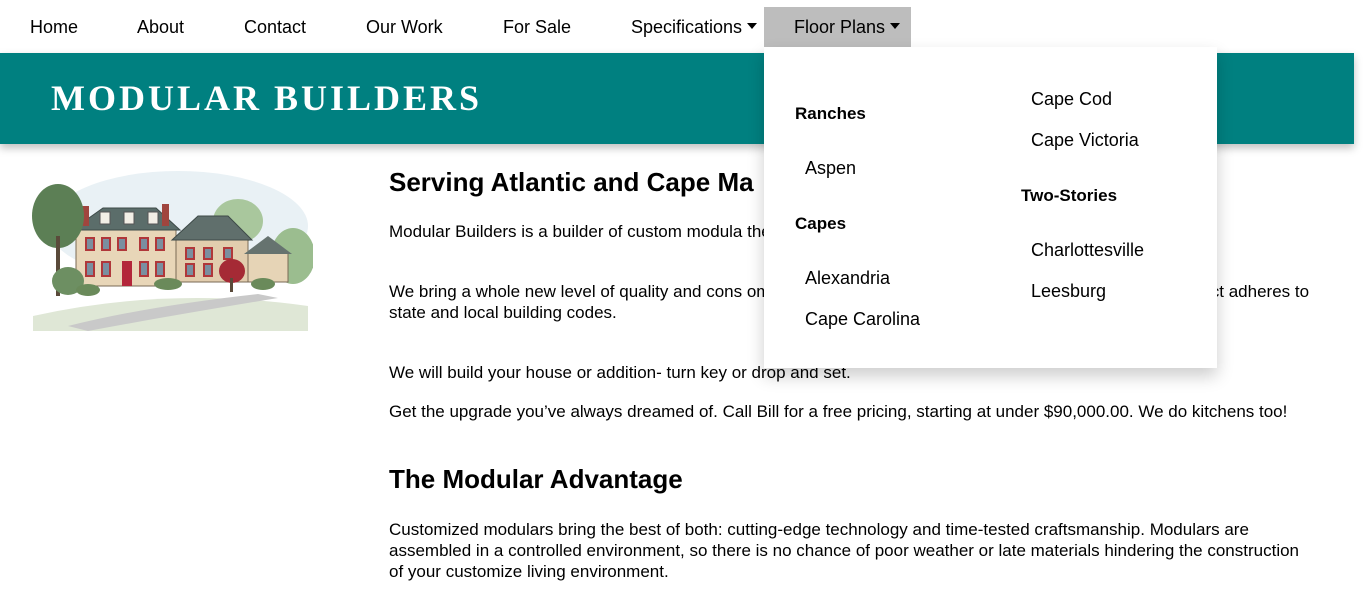  What do you see at coordinates (862, 319) in the screenshot?
I see `plan-link-cape-carolina: Cape Carolina` at bounding box center [862, 319].